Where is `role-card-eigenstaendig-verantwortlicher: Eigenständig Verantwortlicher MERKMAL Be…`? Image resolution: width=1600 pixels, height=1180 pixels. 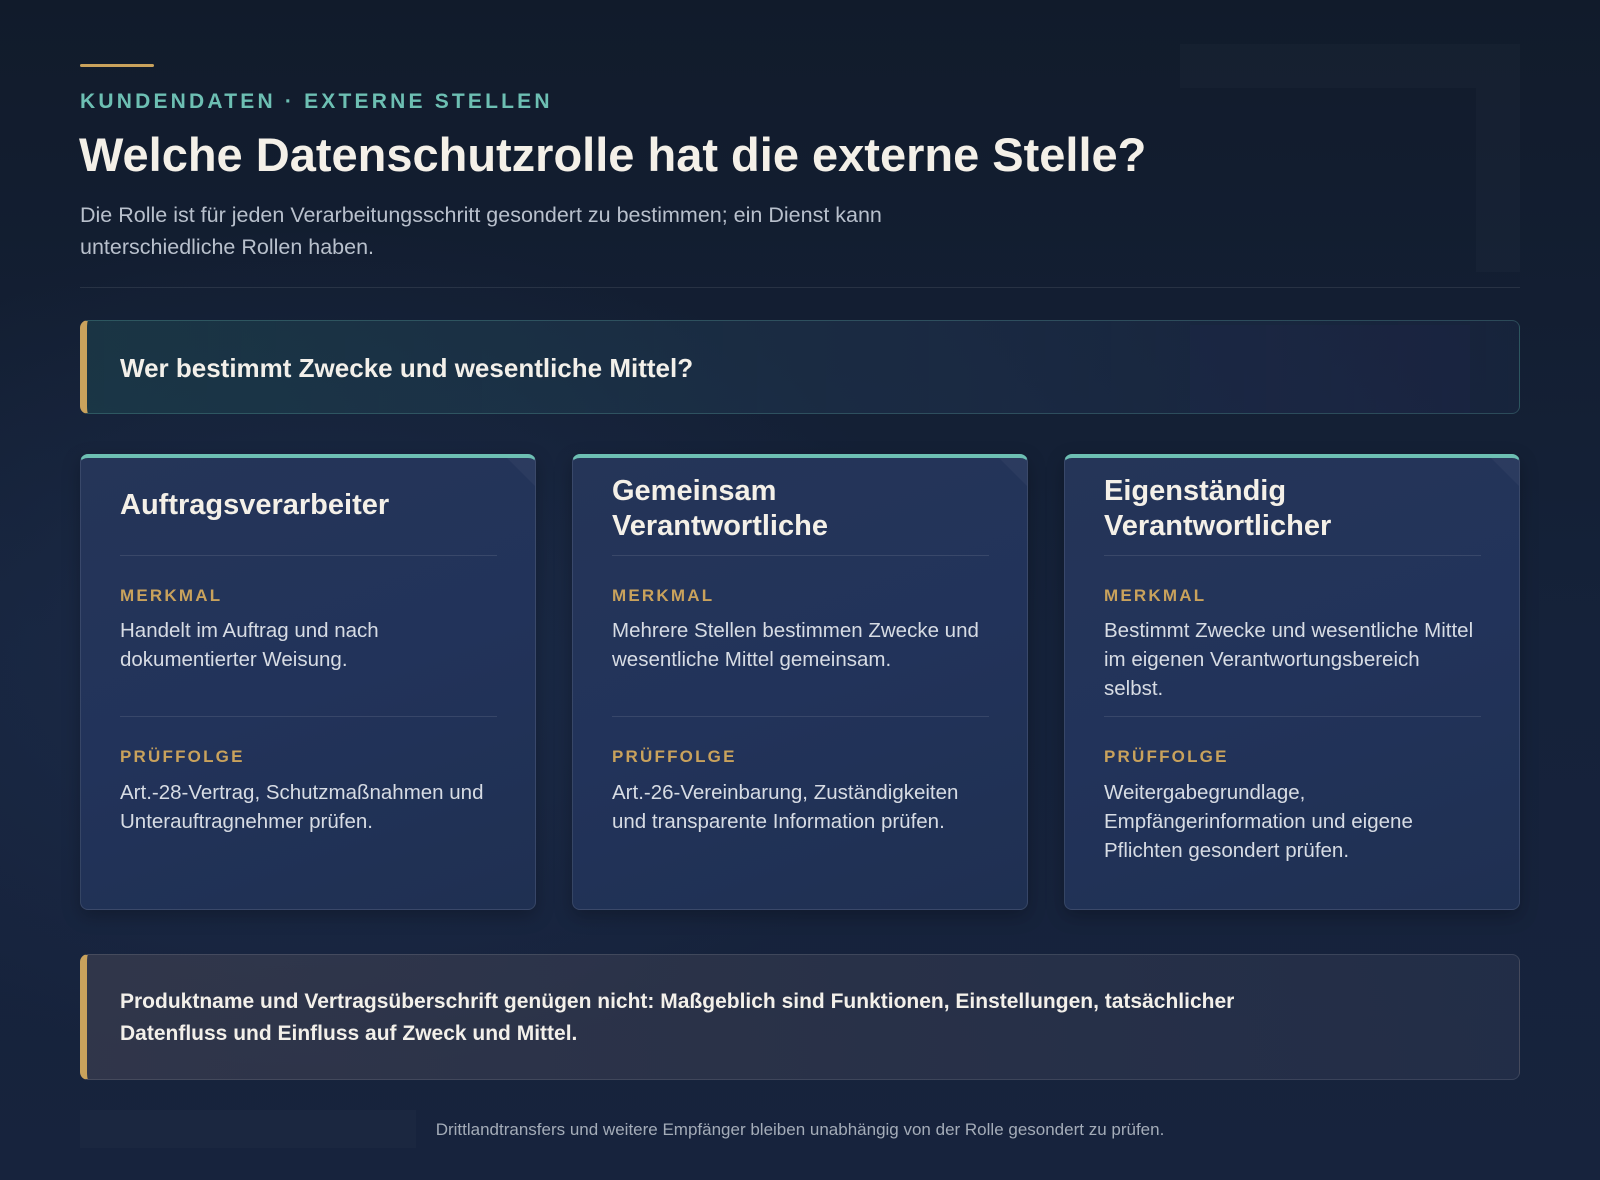 role-card-eigenstaendig-verantwortlicher: Eigenständig Verantwortlicher MERKMAL Be… is located at coordinates (1292, 682).